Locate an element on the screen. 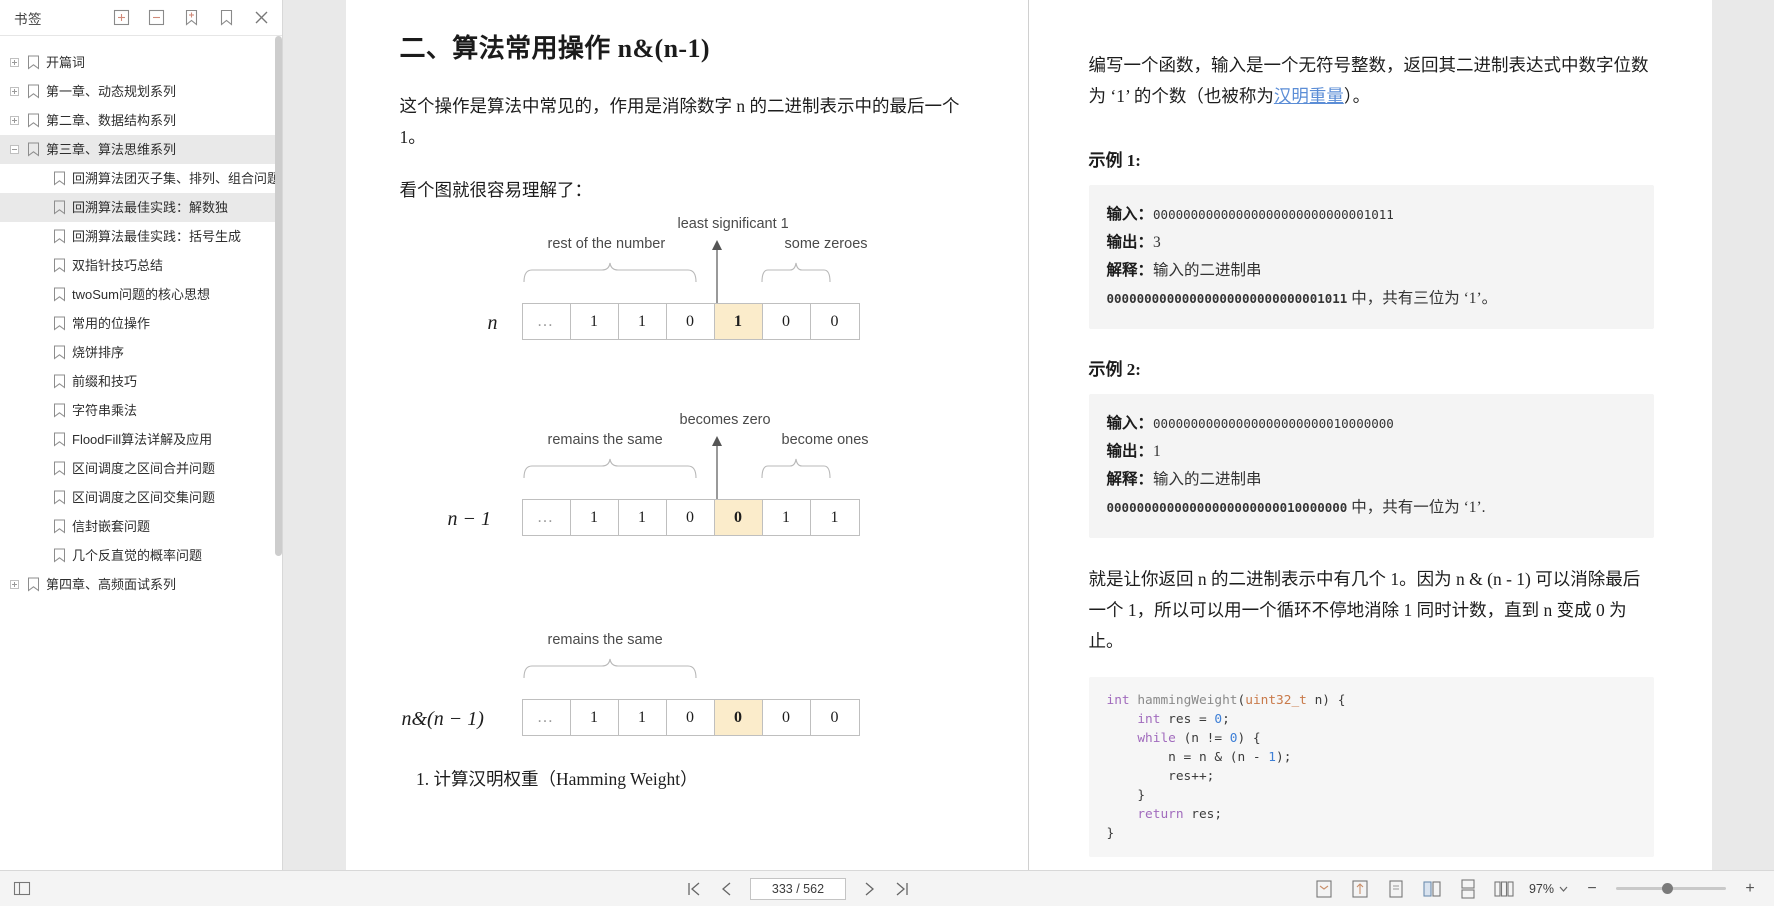 The image size is (1774, 906). add-bookmark-icon is located at coordinates (191, 17).